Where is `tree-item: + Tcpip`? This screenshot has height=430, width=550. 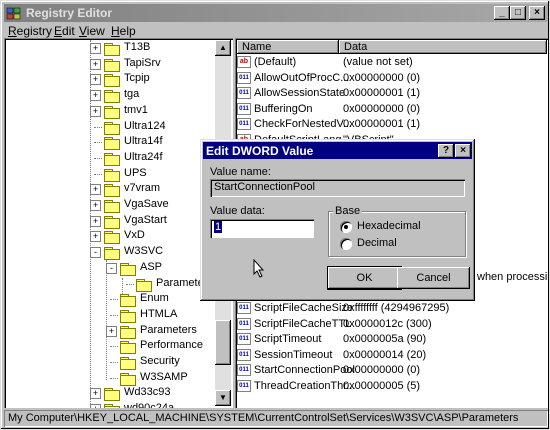 tree-item: + Tcpip is located at coordinates (109, 79).